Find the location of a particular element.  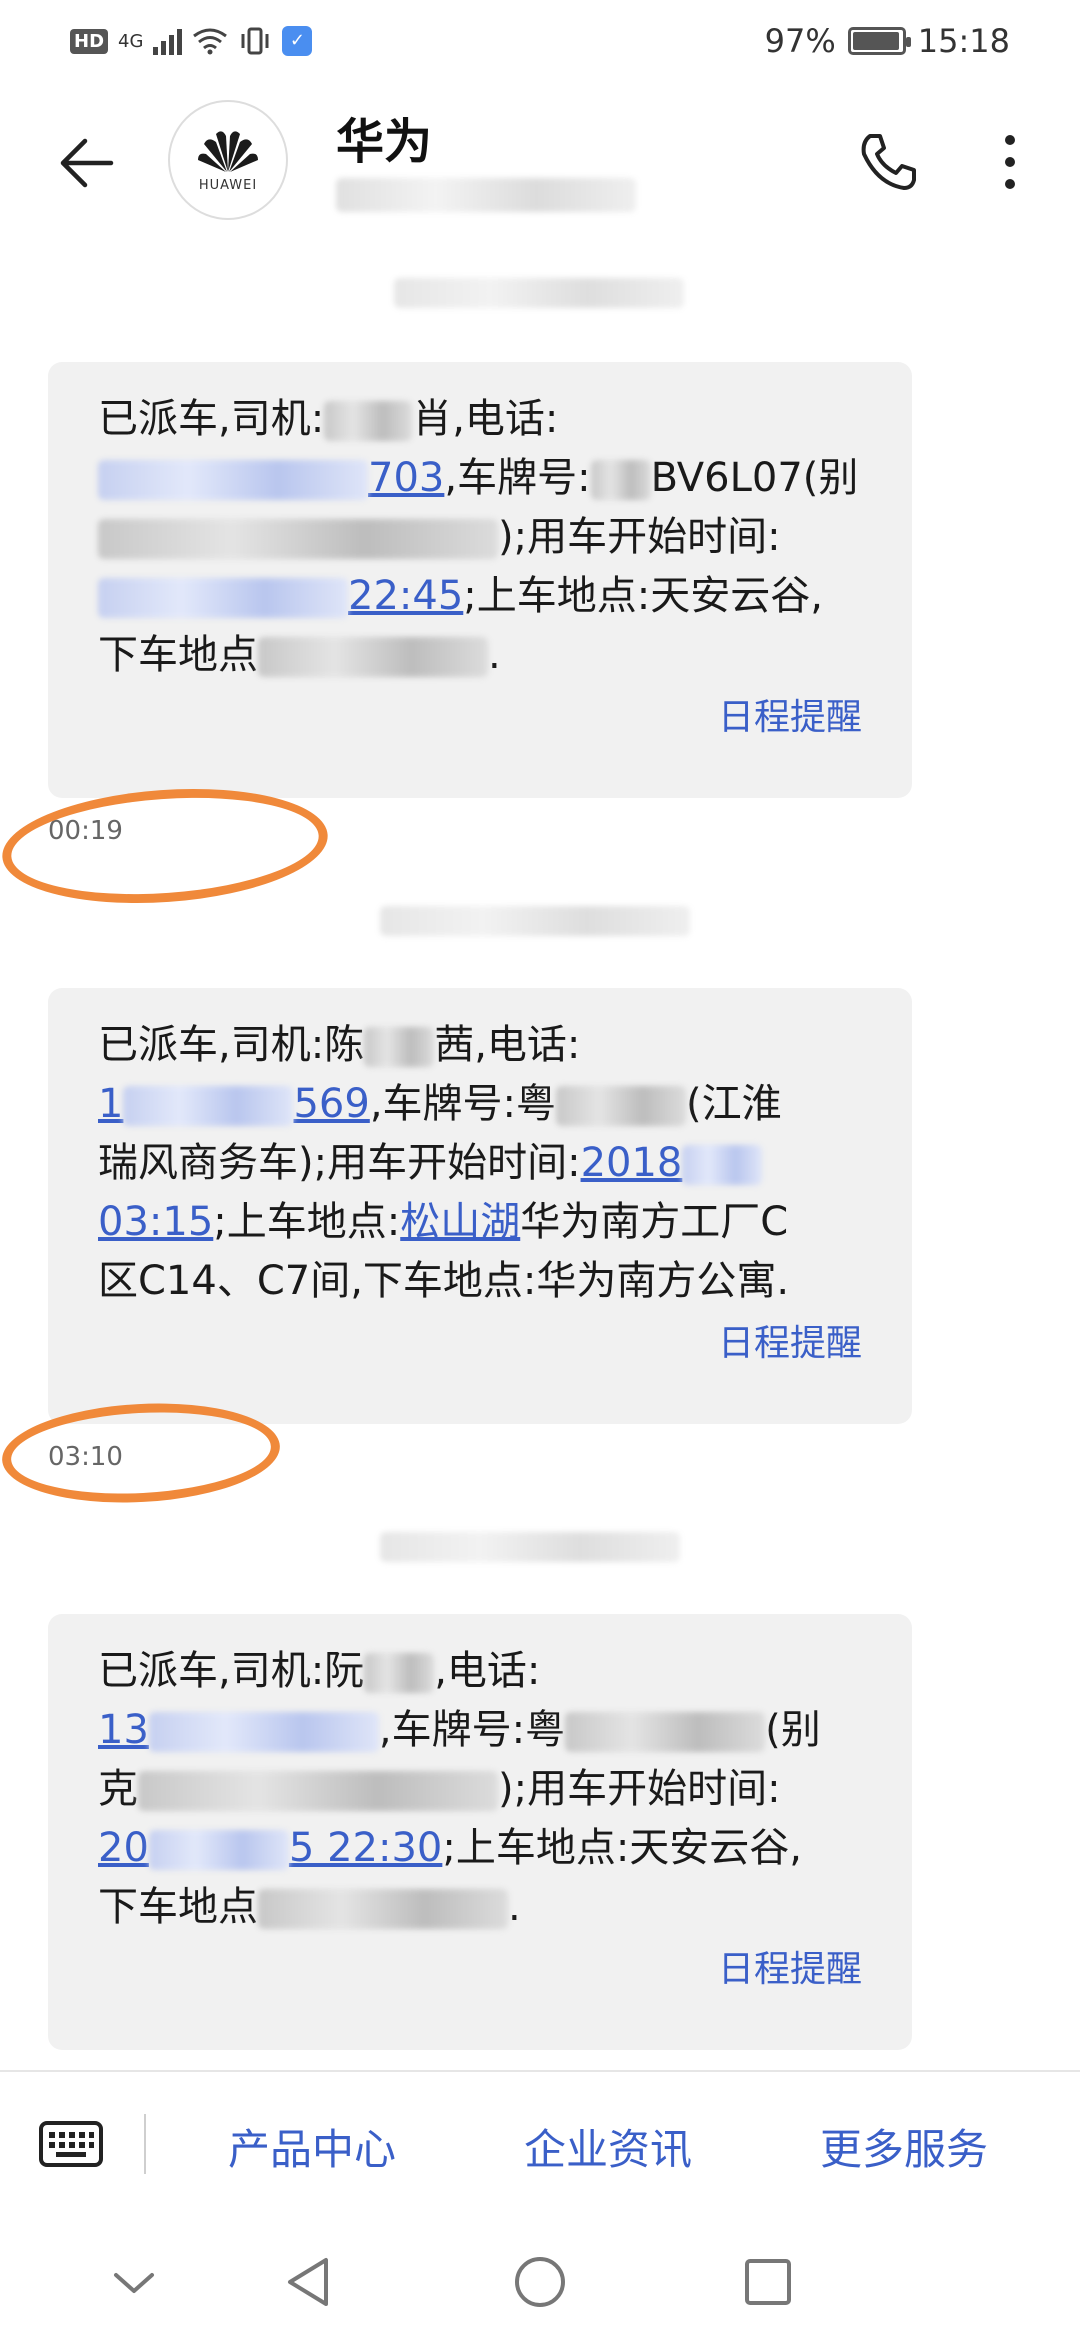

nav-recents-button is located at coordinates (768, 2282).